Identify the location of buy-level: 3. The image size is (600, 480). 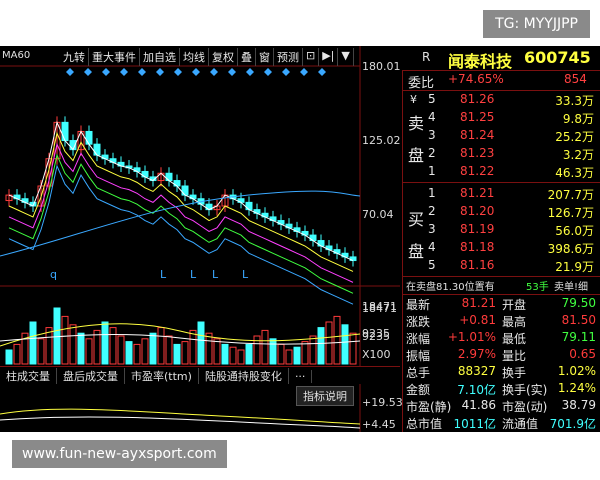
(432, 229).